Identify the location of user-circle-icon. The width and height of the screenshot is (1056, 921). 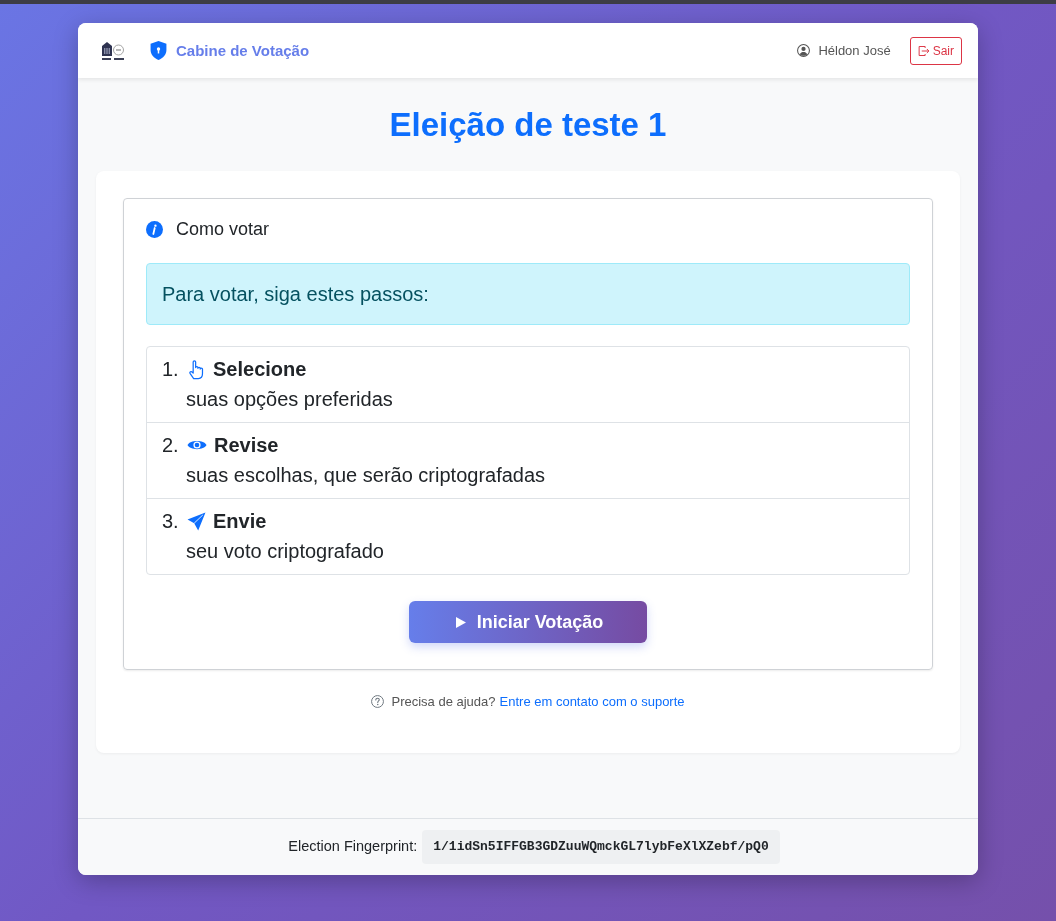
(804, 50).